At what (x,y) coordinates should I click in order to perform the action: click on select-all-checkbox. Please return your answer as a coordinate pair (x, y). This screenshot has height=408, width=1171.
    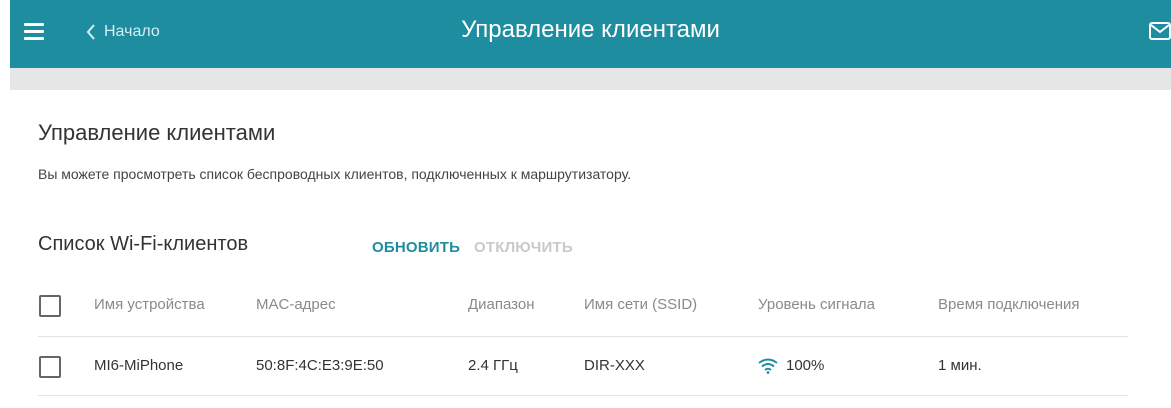
    Looking at the image, I should click on (50, 306).